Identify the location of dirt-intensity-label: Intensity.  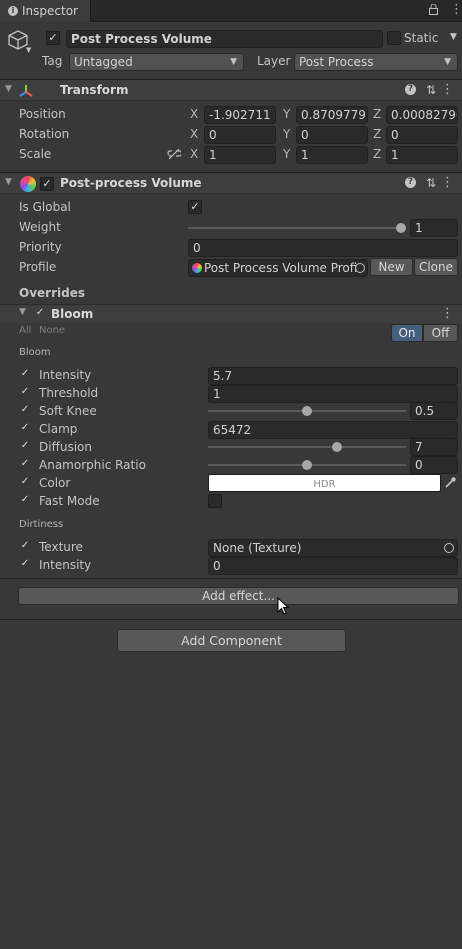
(65, 565).